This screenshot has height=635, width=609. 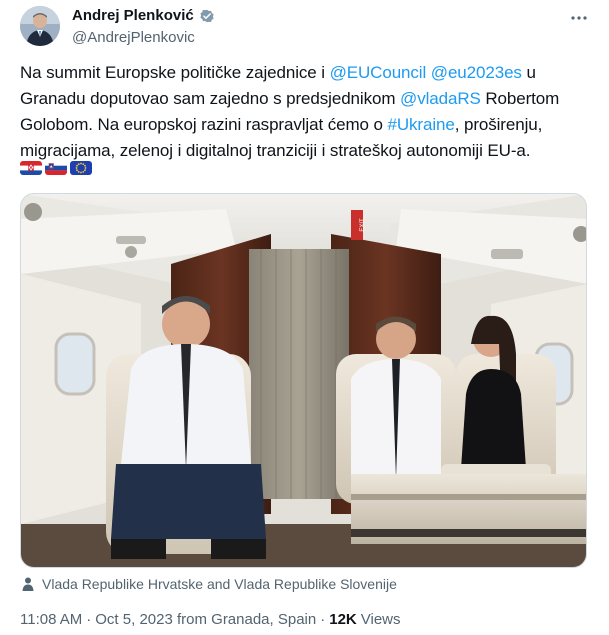 I want to click on person-icon, so click(x=28, y=584).